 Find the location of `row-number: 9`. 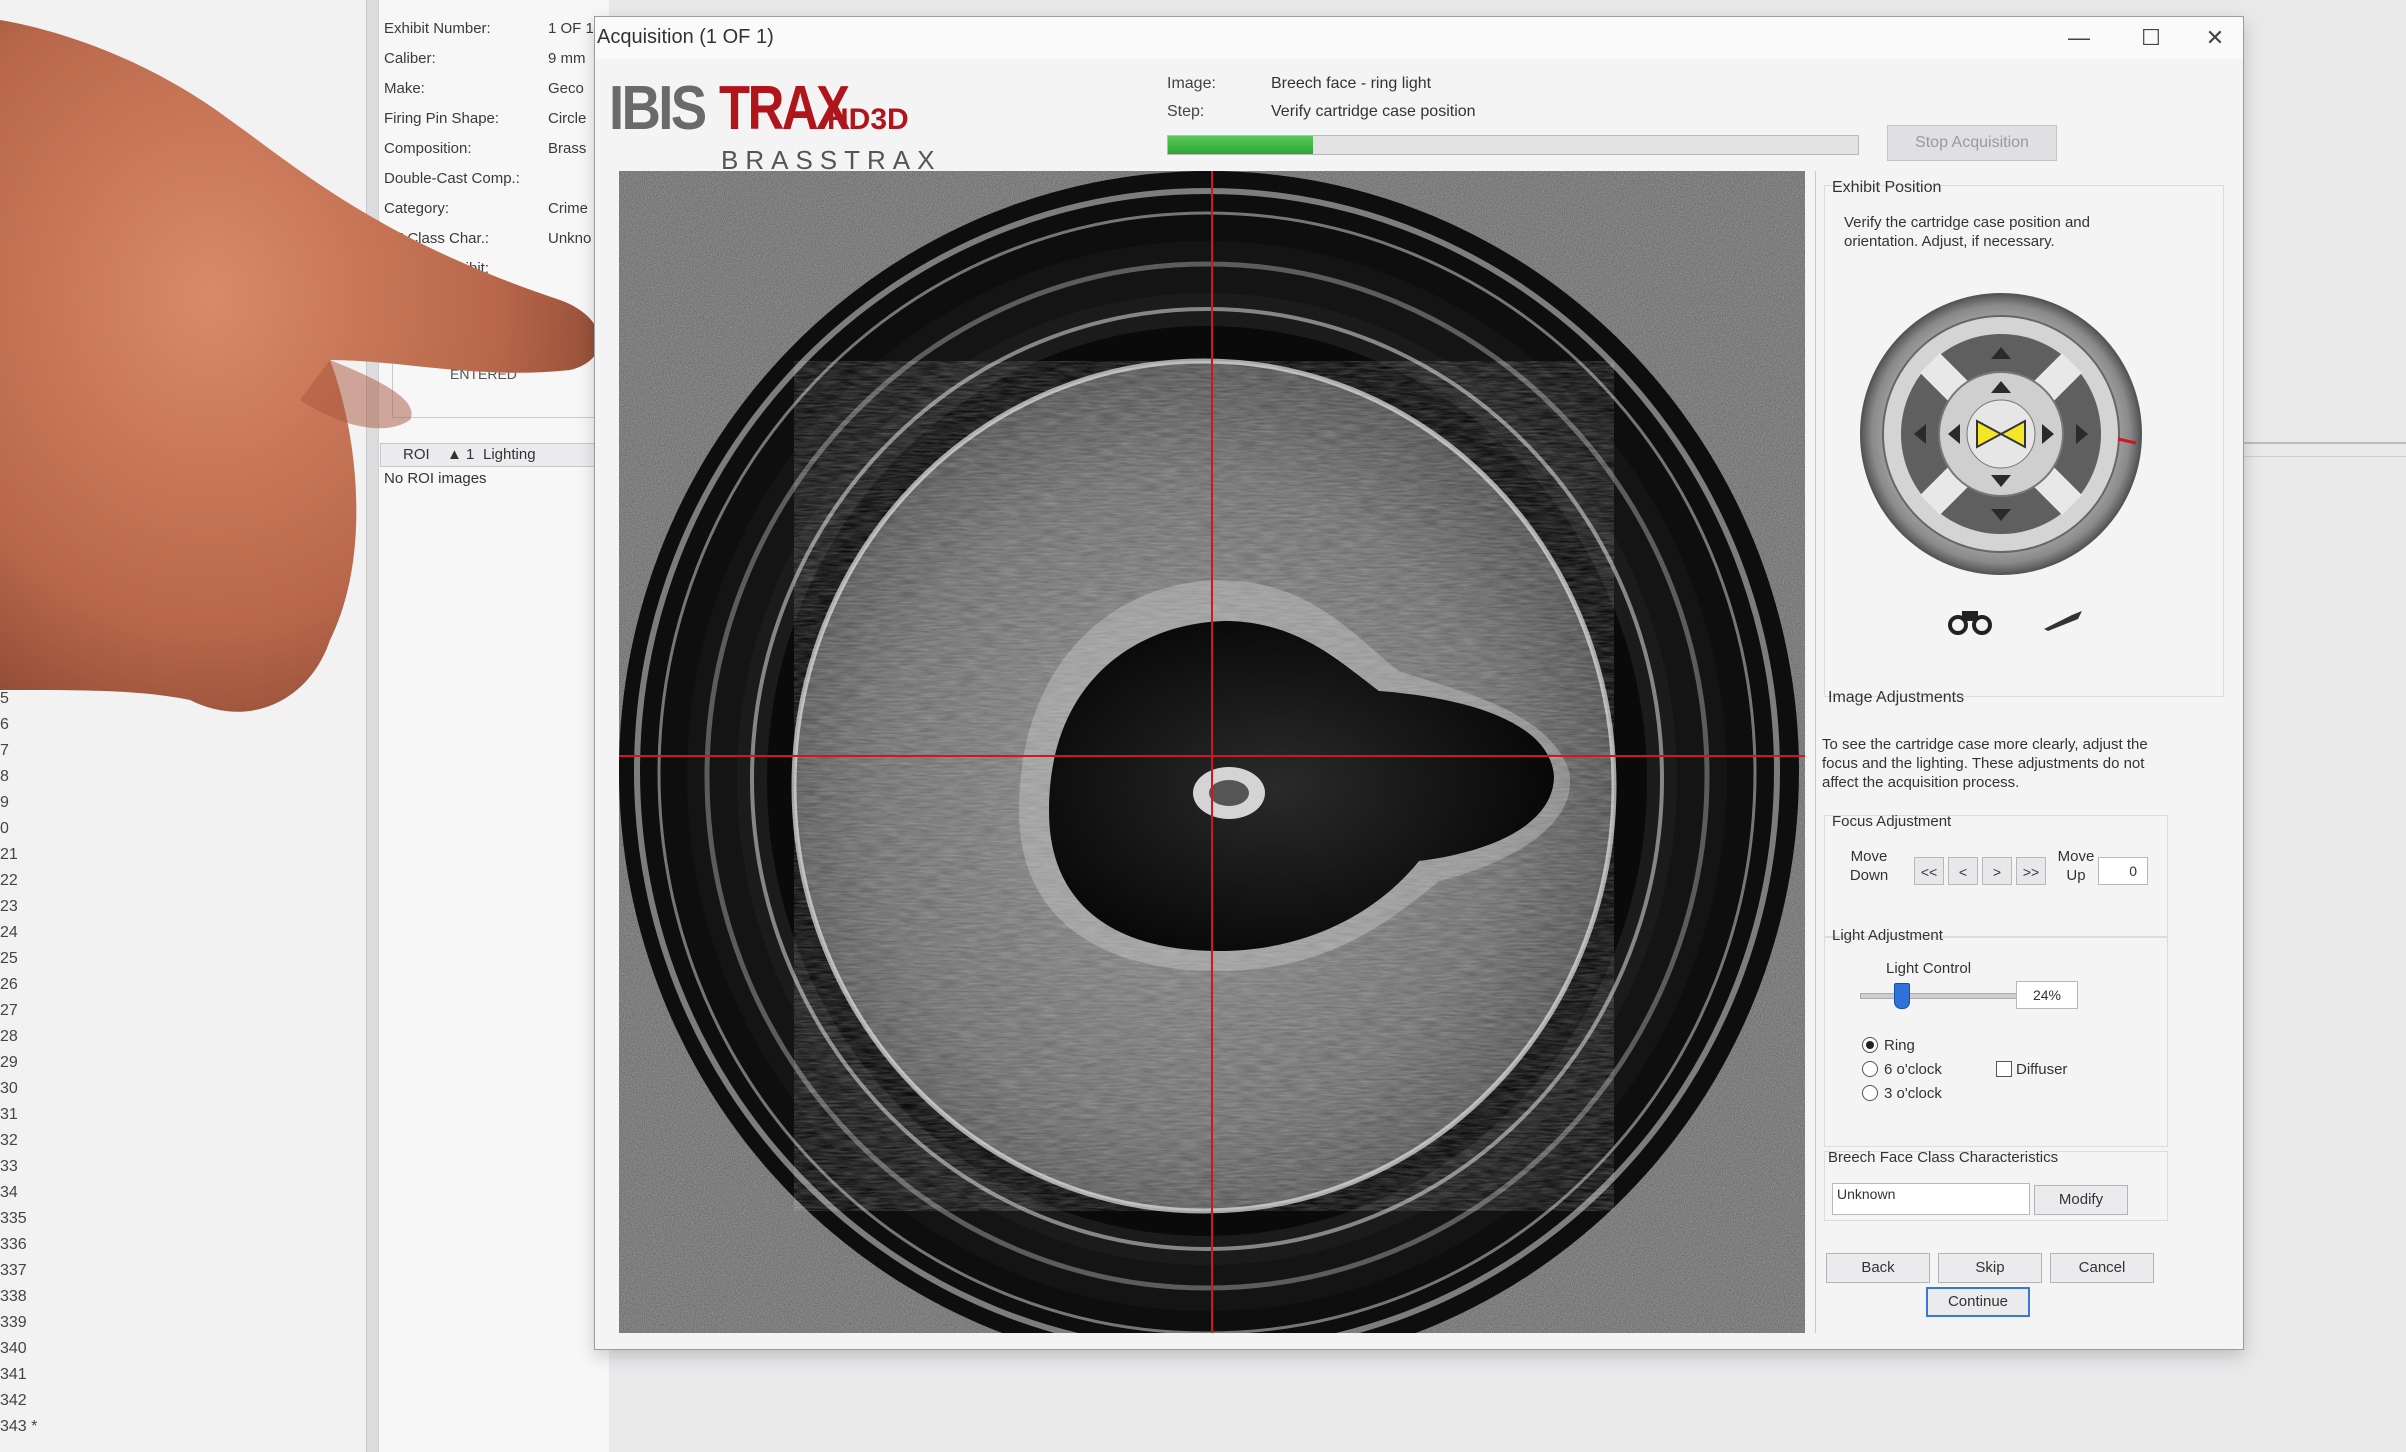

row-number: 9 is located at coordinates (4, 802).